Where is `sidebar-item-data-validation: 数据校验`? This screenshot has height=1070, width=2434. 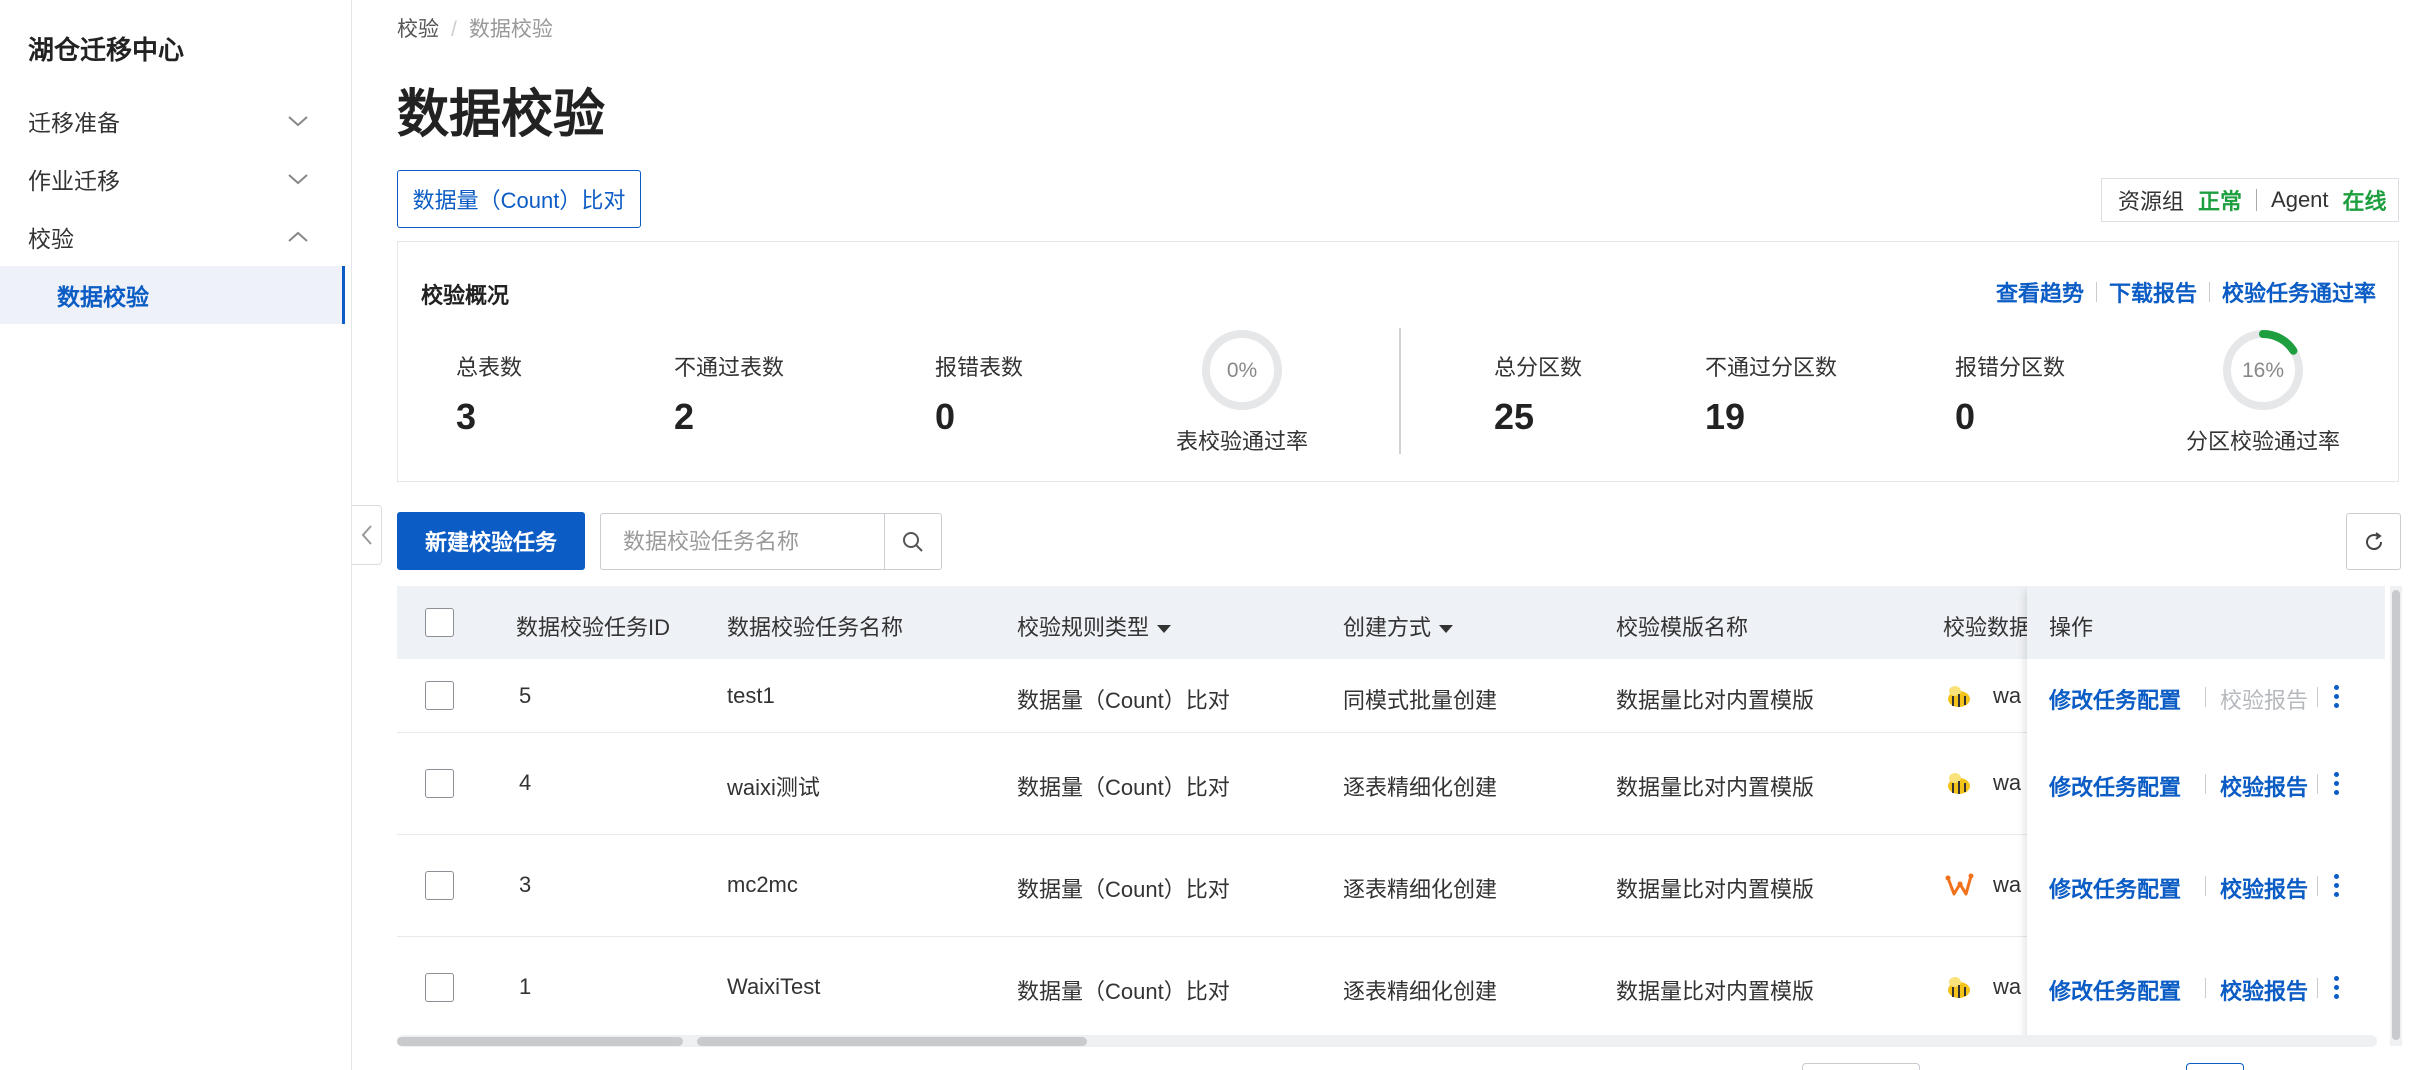 sidebar-item-data-validation: 数据校验 is located at coordinates (172, 295).